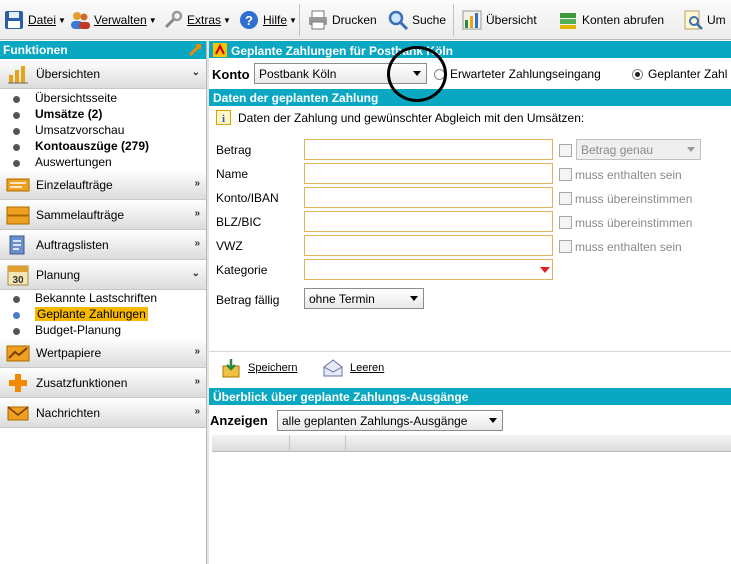 The height and width of the screenshot is (564, 731). What do you see at coordinates (92, 146) in the screenshot?
I see `sidebar-item-label: Kontoauszüge (279)` at bounding box center [92, 146].